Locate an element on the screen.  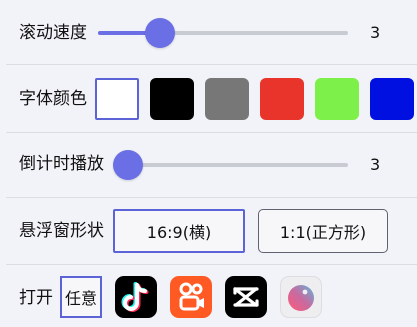
color-swatch-black is located at coordinates (172, 99).